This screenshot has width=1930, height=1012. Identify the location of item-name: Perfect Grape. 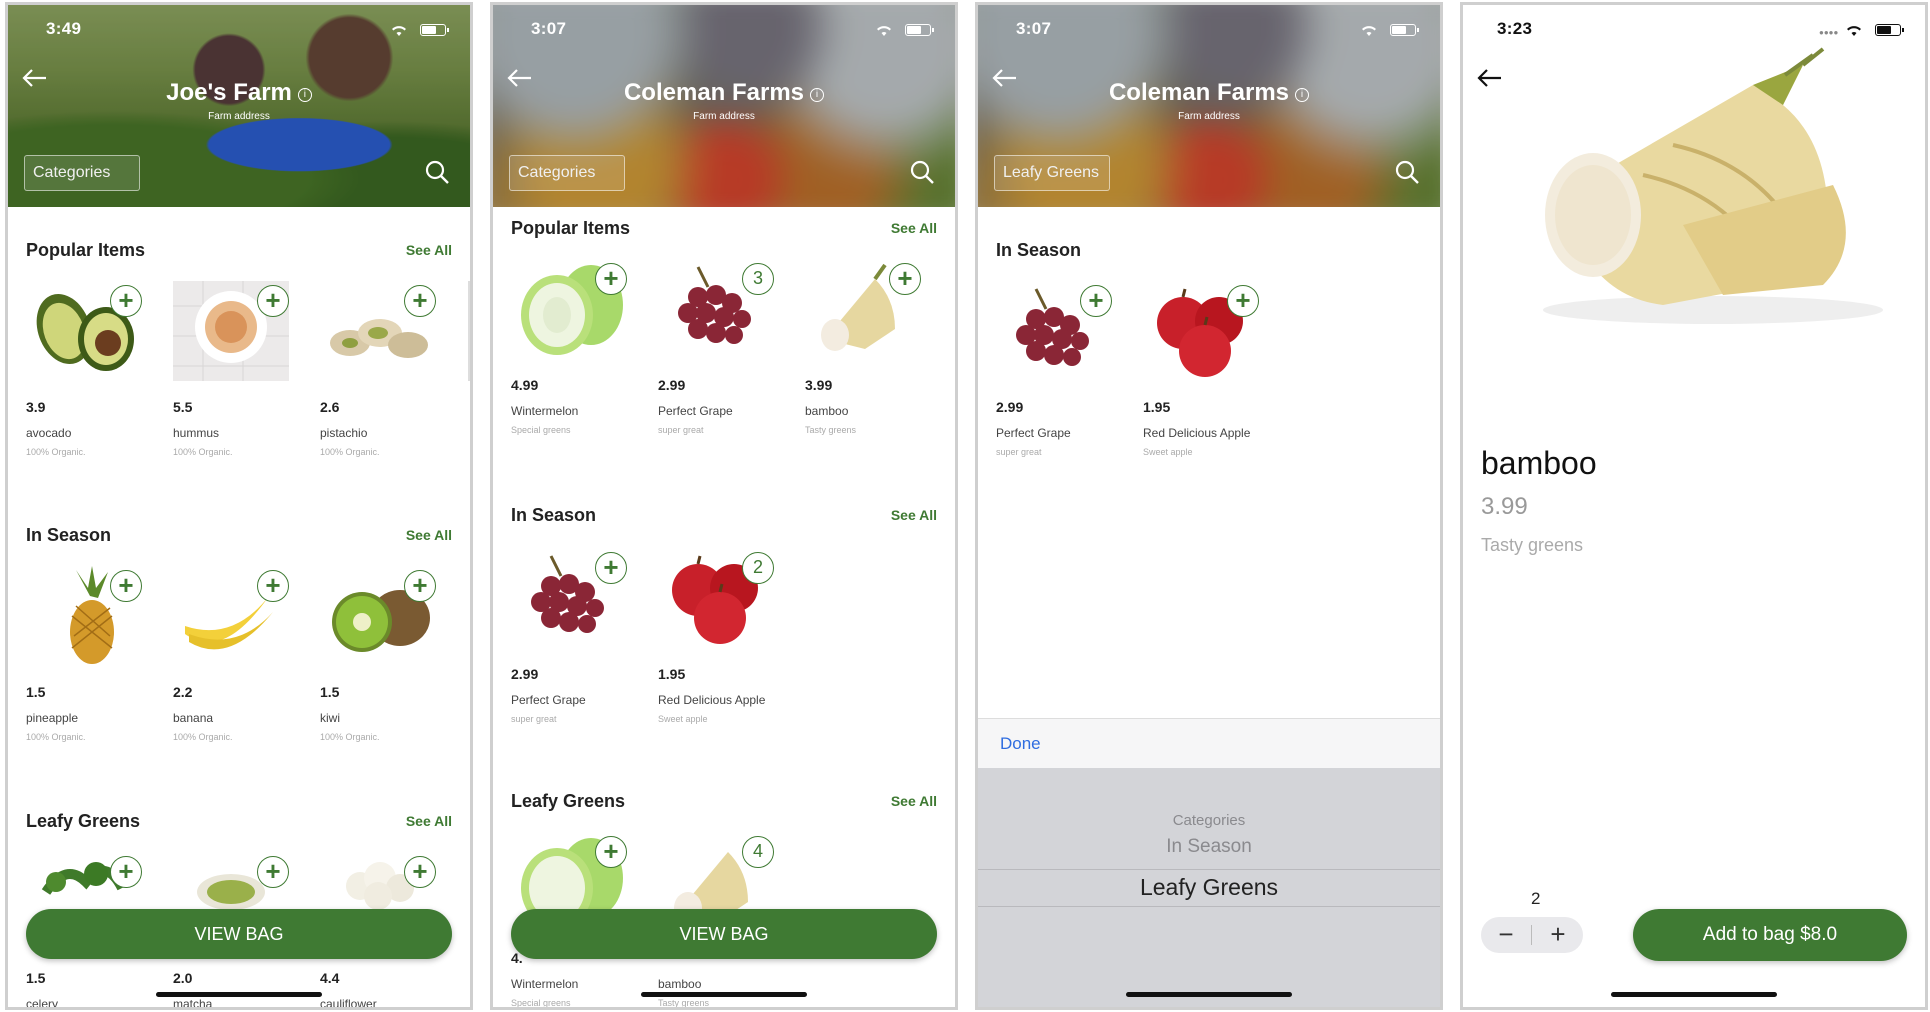
(695, 411).